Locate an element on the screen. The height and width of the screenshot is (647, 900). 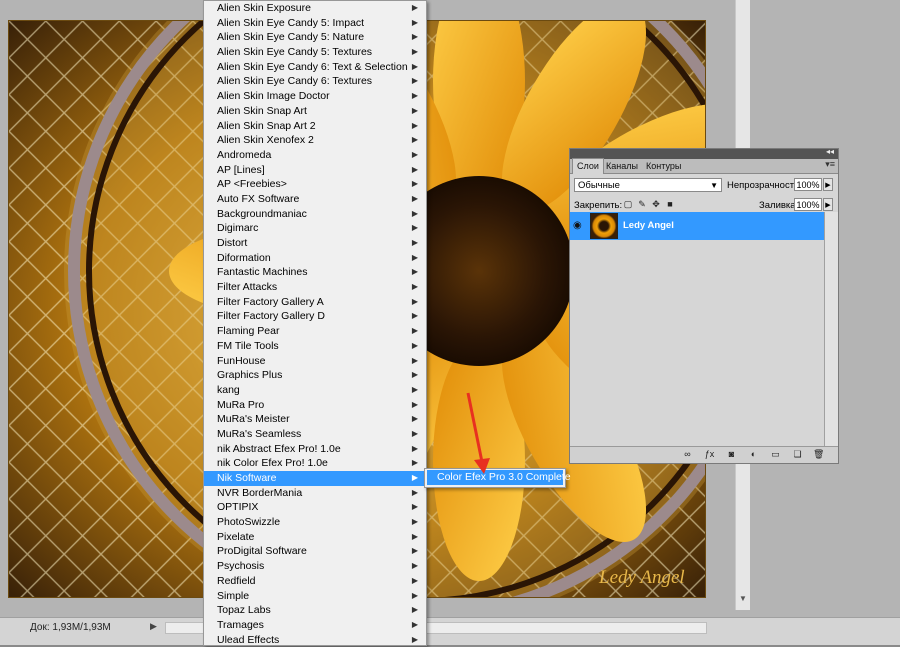
layer-name: Ledy Angel is located at coordinates (648, 225).